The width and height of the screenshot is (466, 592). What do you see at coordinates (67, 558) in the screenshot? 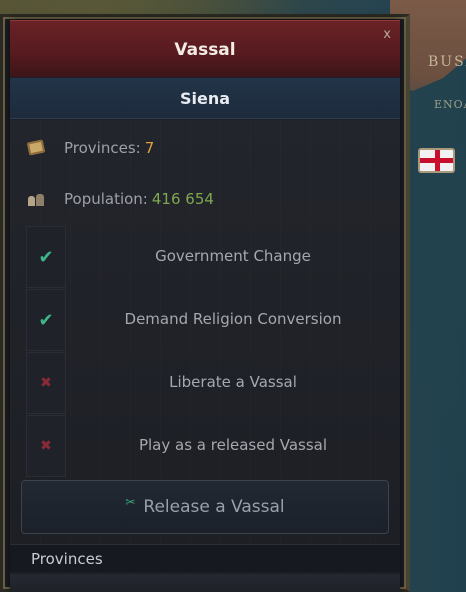
I see `provinces-section-title: Provinces` at bounding box center [67, 558].